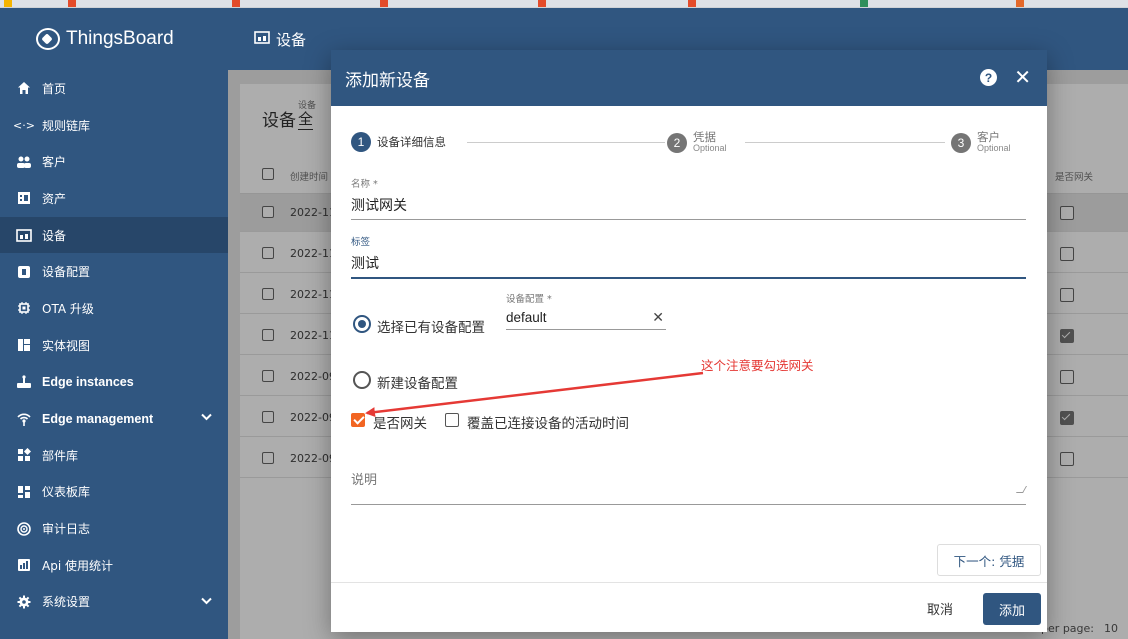  What do you see at coordinates (114, 271) in the screenshot?
I see `sidebar-item-device-profiles: 设备配置` at bounding box center [114, 271].